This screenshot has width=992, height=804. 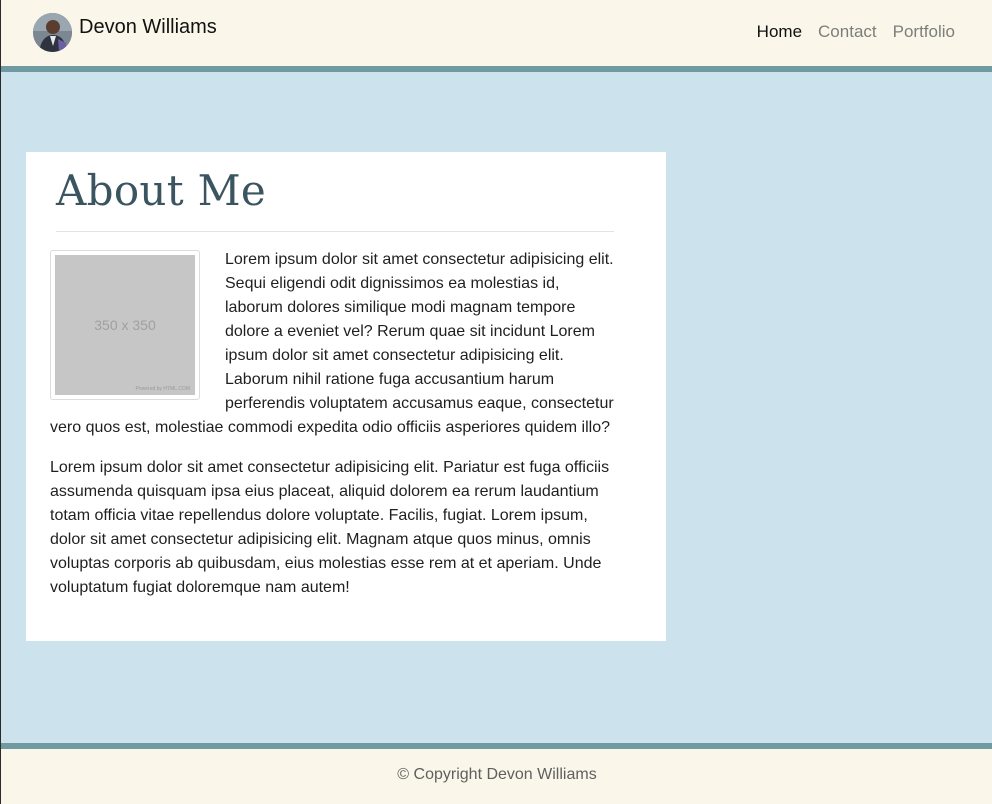 I want to click on brand-link: Devon Williams, so click(x=125, y=32).